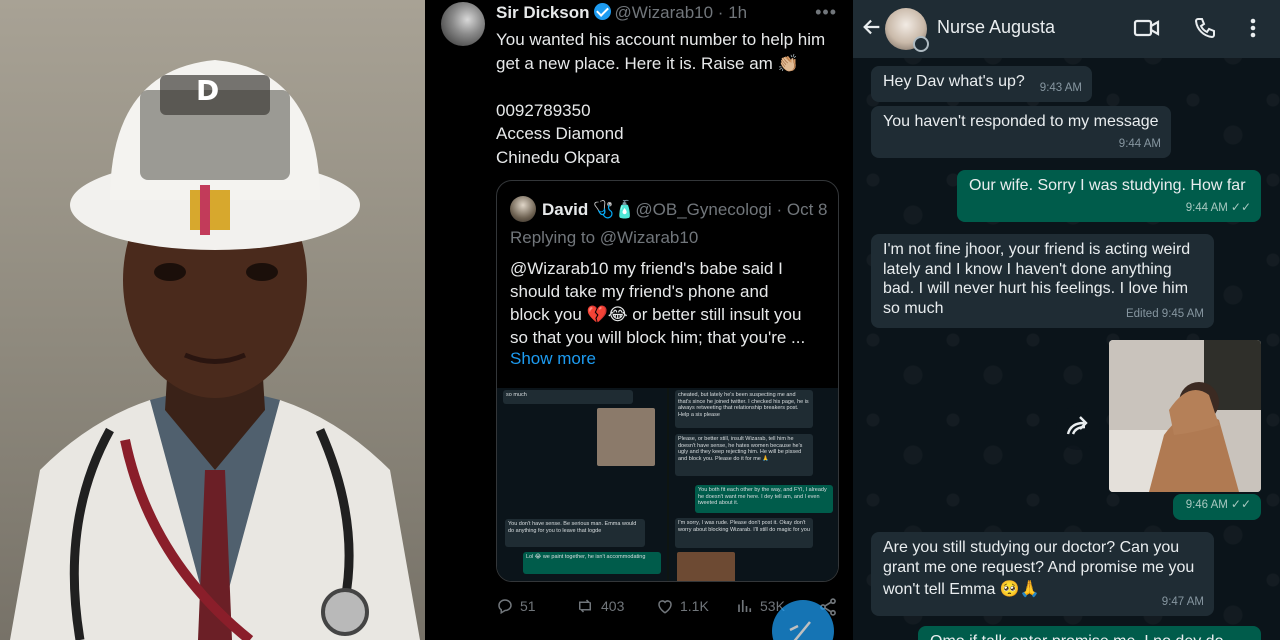 This screenshot has height=640, width=1280. I want to click on message-time: 9:46 AM, so click(1206, 504).